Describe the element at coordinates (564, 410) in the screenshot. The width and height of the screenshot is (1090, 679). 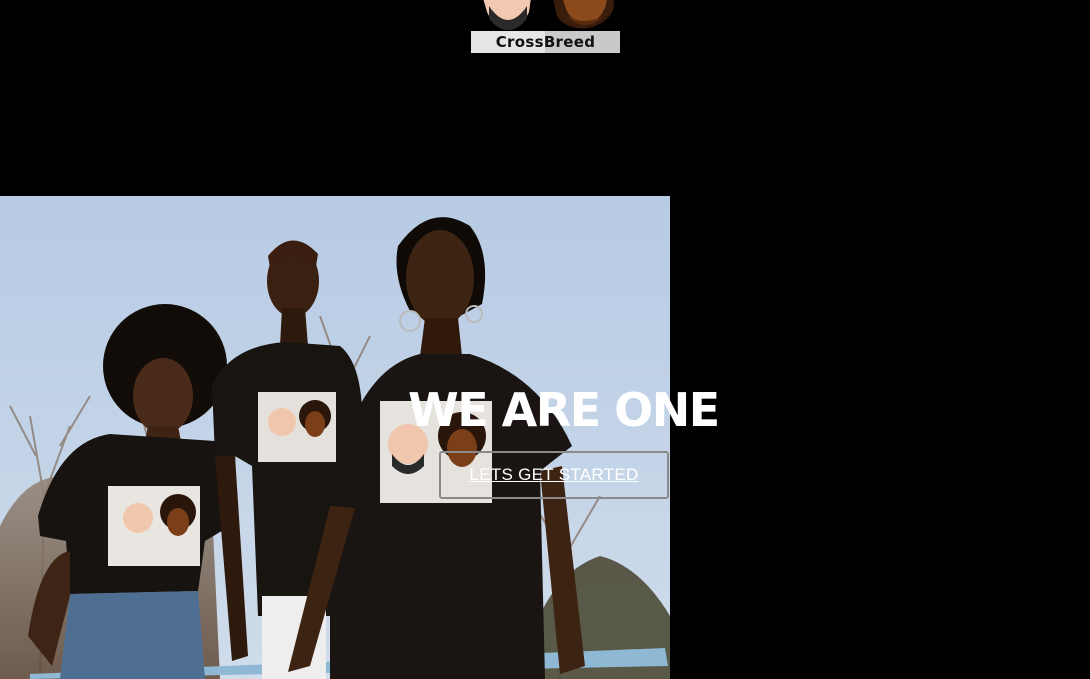
I see `hero-heading: WE ARE ONE` at that location.